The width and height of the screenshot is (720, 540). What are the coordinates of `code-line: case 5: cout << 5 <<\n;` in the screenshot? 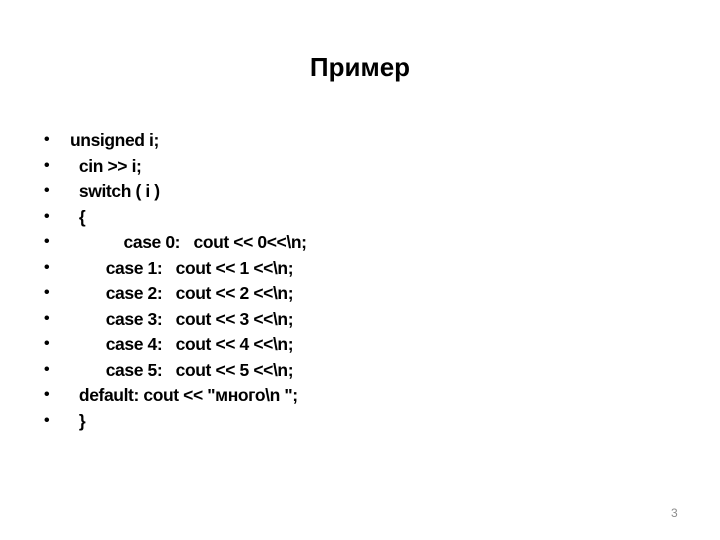 It's located at (182, 369).